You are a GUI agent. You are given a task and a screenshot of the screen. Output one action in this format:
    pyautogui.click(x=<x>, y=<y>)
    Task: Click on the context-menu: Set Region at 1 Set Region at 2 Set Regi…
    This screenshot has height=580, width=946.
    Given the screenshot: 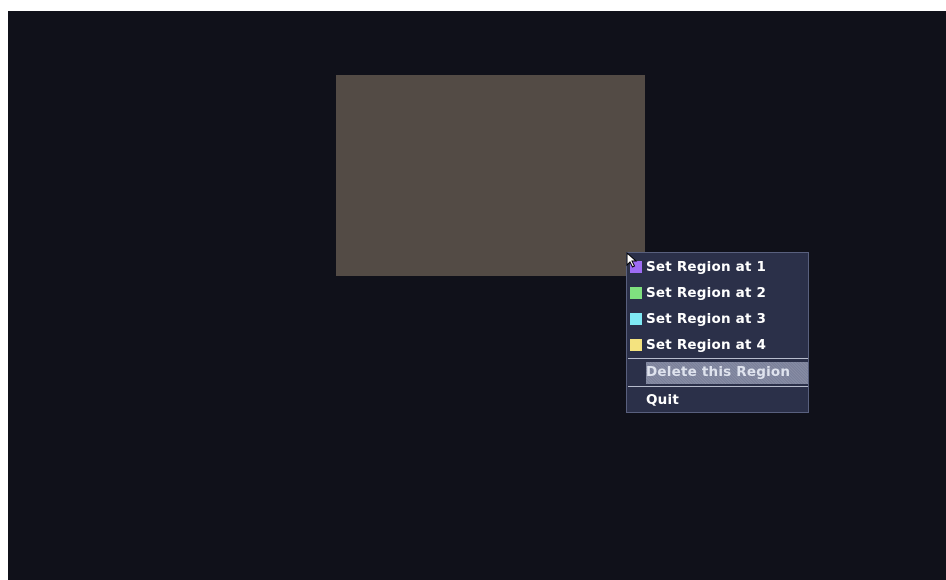 What is the action you would take?
    pyautogui.click(x=717, y=332)
    